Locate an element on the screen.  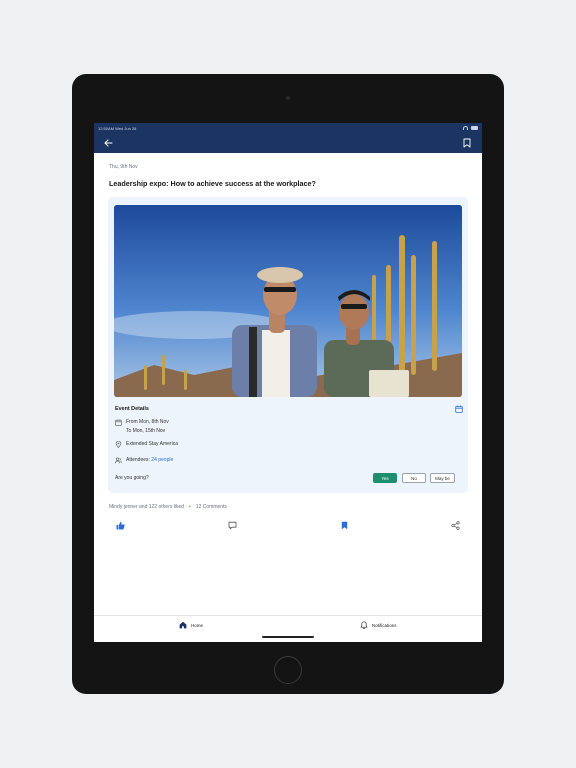
home-icon is located at coordinates (183, 625).